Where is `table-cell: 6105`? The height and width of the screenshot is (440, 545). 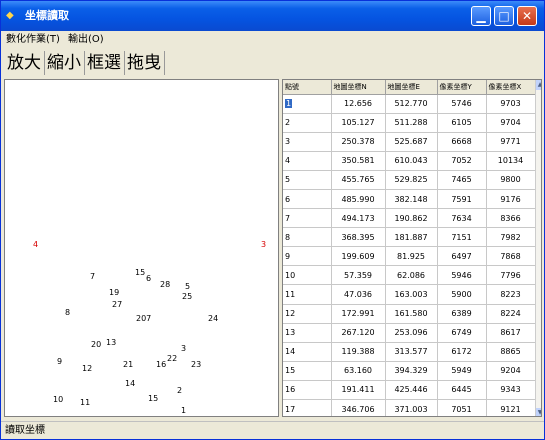 table-cell: 6105 is located at coordinates (462, 123).